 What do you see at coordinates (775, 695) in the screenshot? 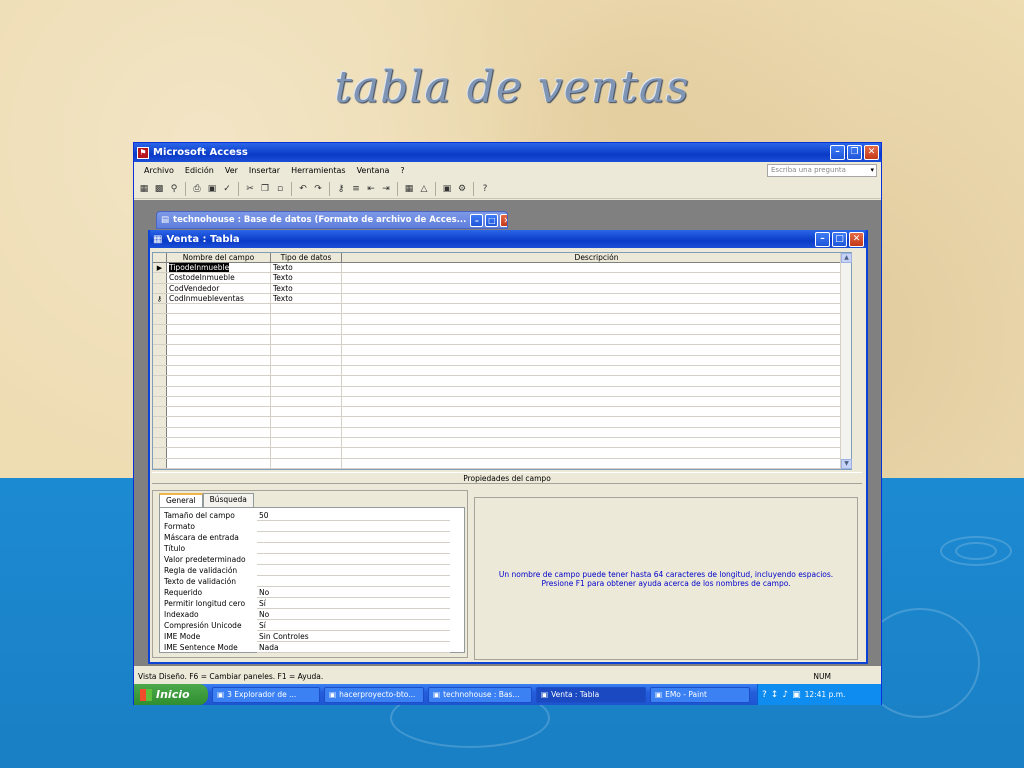
I see `network-icon: ↕` at bounding box center [775, 695].